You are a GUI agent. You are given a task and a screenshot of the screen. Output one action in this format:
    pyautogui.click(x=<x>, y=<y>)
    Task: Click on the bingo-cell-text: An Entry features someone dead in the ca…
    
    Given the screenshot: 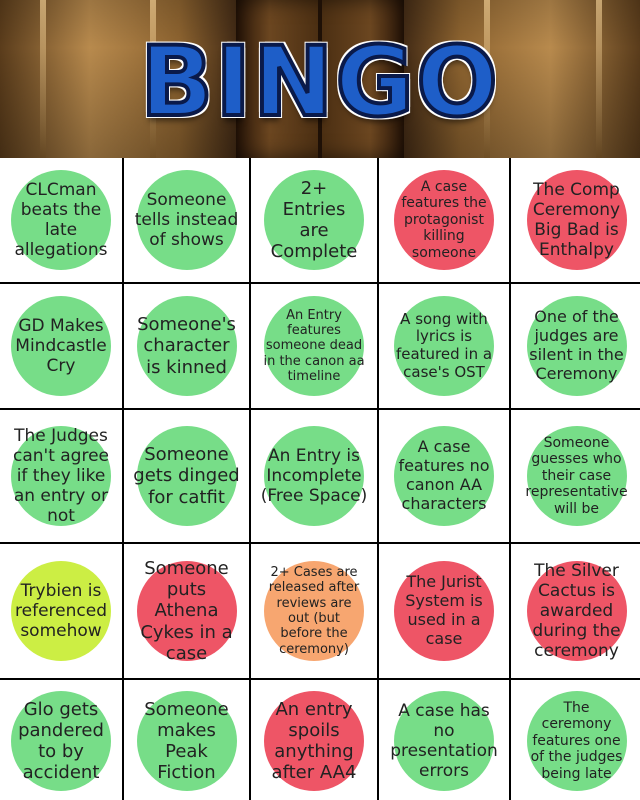 What is the action you would take?
    pyautogui.click(x=314, y=345)
    